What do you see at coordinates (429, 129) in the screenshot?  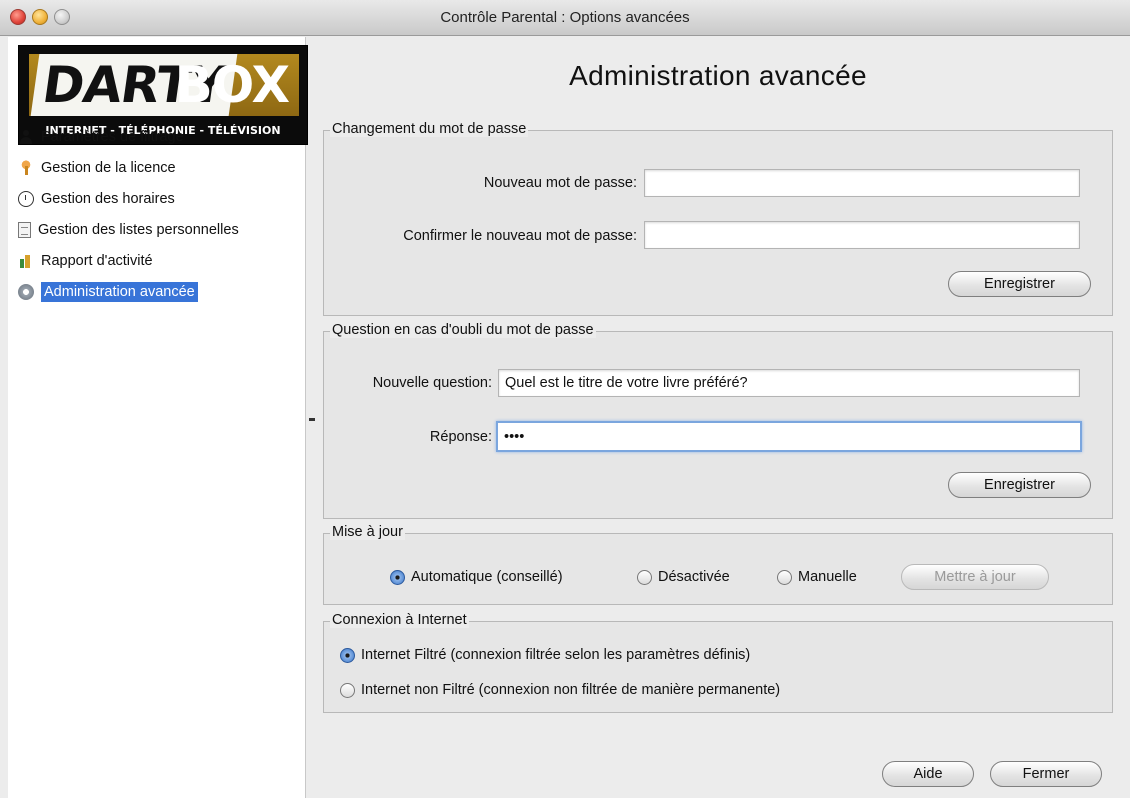 I see `group-legend: Changement du mot de passe` at bounding box center [429, 129].